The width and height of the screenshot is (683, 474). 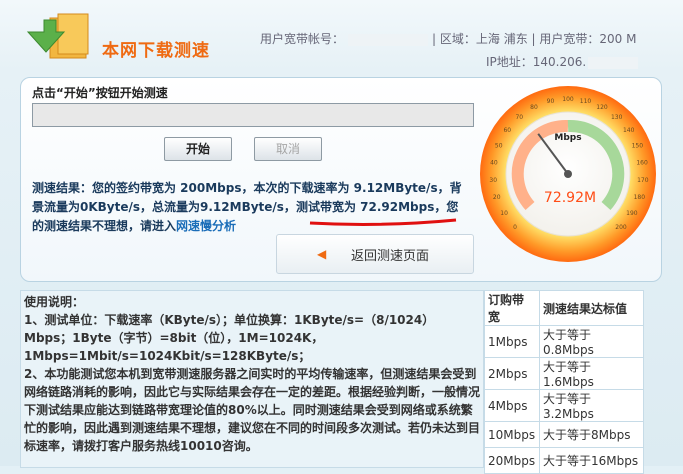 I want to click on table-header-row: 订购带宽 测速结果达标值, so click(x=564, y=308).